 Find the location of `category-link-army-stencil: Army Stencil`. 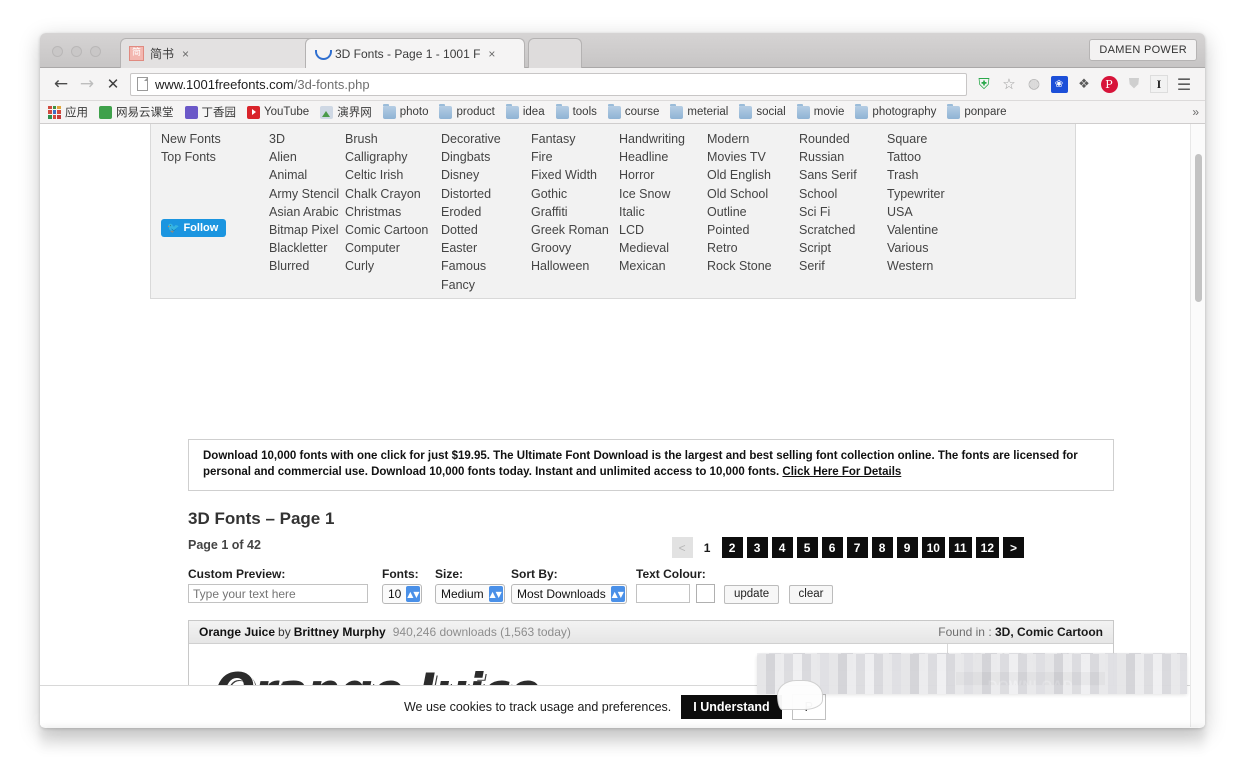

category-link-army-stencil: Army Stencil is located at coordinates (307, 194).